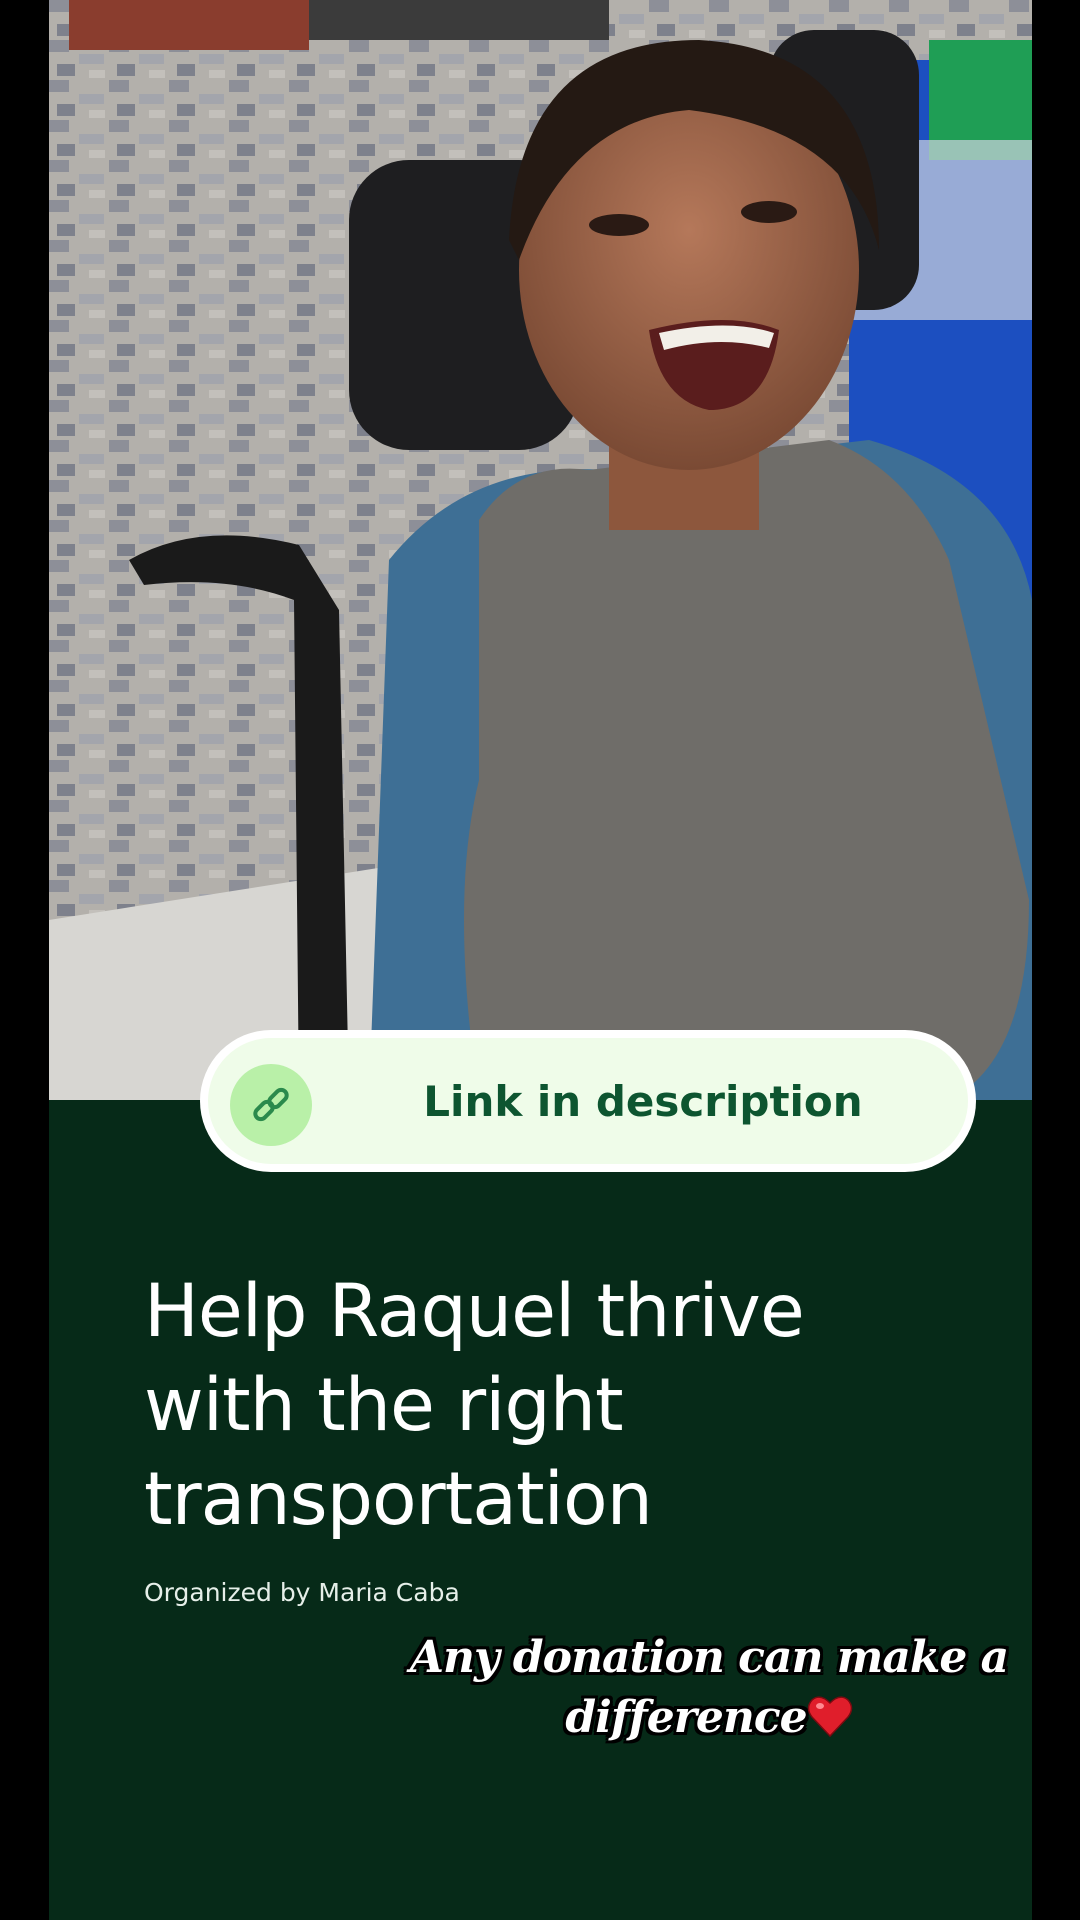  What do you see at coordinates (709, 1657) in the screenshot?
I see `caption-line-1: Any donation can make a` at bounding box center [709, 1657].